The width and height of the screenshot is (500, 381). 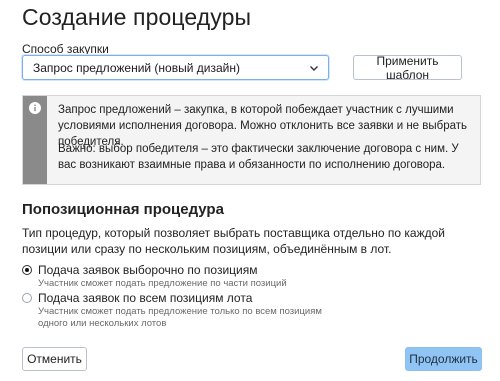 I want to click on procurement-method-select: Запрос предложений (новый дизайн), so click(x=175, y=67).